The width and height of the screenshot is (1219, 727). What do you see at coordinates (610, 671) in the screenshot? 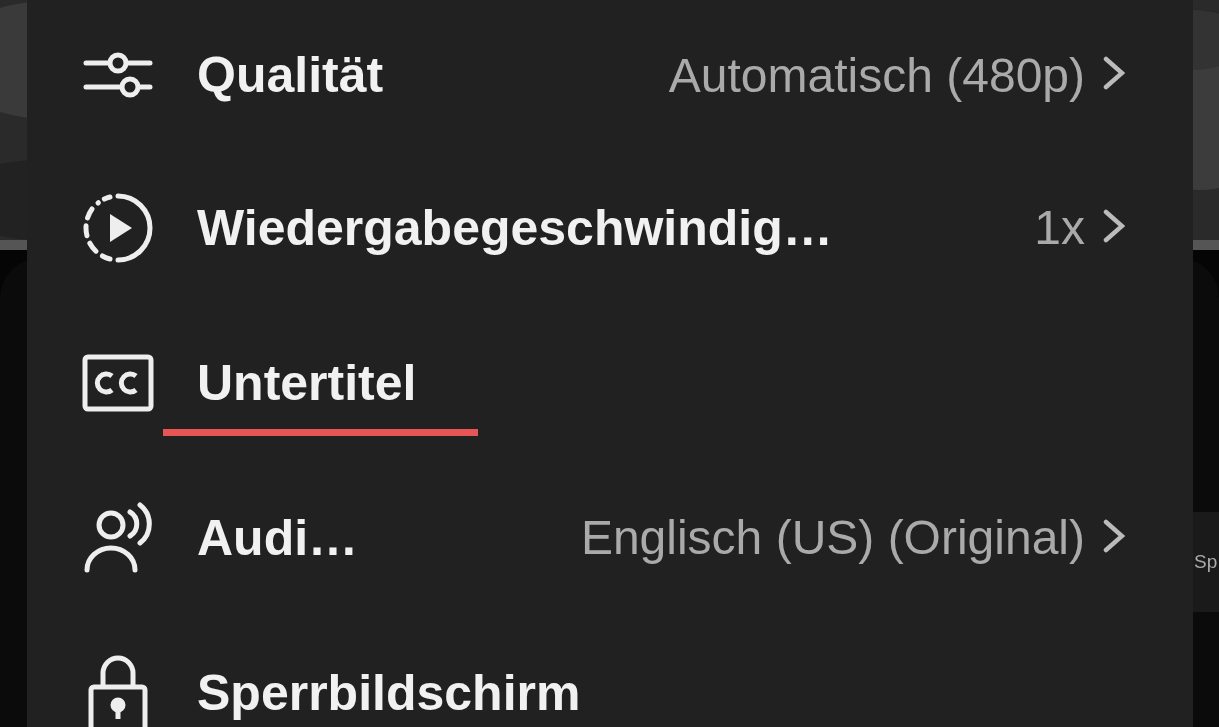
I see `menu-item: Sperrbildschirm` at bounding box center [610, 671].